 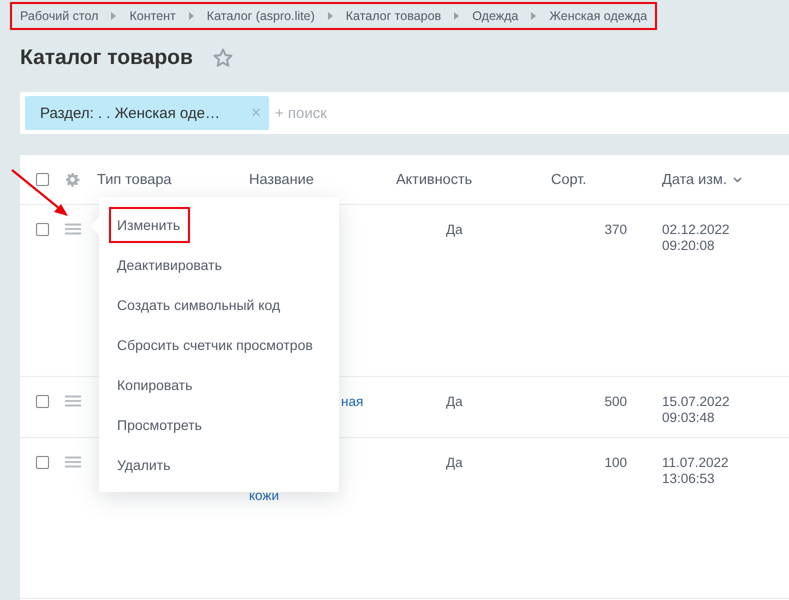 What do you see at coordinates (352, 401) in the screenshot?
I see `product-name-link: ная` at bounding box center [352, 401].